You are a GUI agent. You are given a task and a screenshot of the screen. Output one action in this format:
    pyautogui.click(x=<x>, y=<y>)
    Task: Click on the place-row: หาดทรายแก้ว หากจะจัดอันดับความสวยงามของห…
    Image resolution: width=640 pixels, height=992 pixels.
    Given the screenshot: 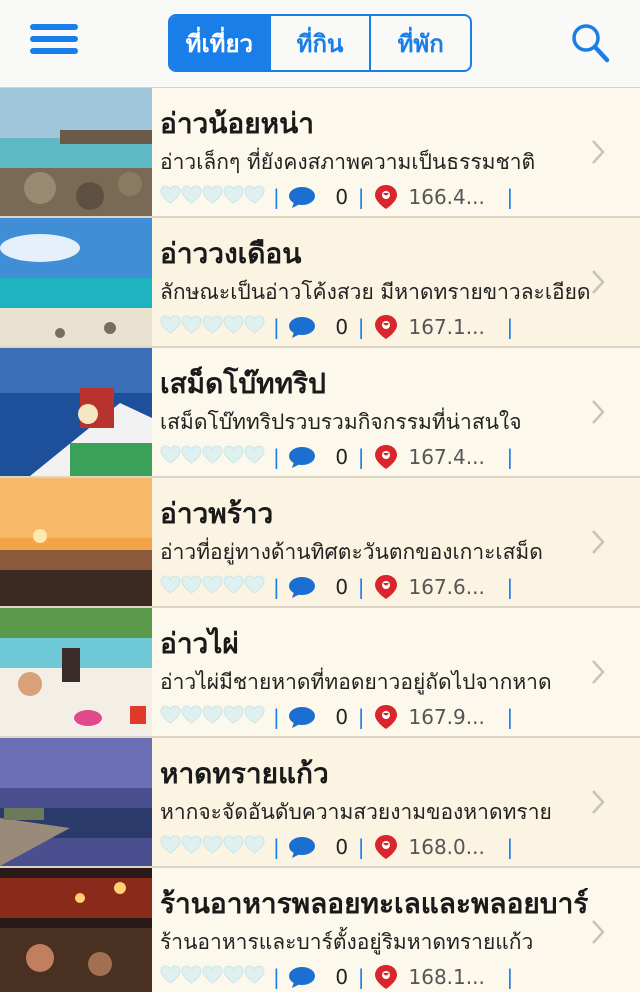 What is the action you would take?
    pyautogui.click(x=320, y=803)
    